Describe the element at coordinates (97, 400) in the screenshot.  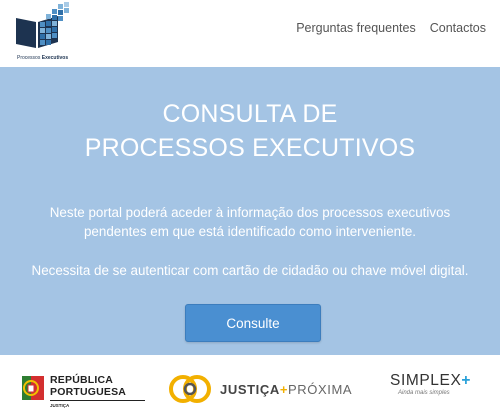
I see `republica-divider` at that location.